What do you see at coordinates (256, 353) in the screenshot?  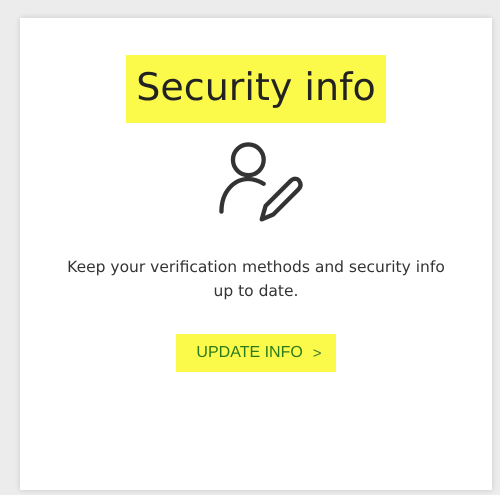 I see `update-info-link: UPDATE INFO >` at bounding box center [256, 353].